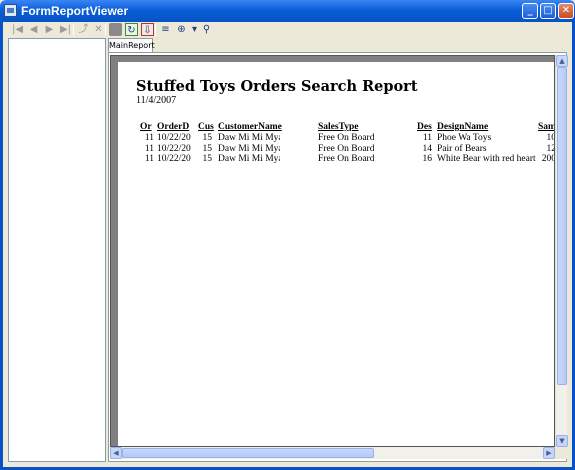 The width and height of the screenshot is (575, 470). What do you see at coordinates (181, 29) in the screenshot?
I see `zoom-icon: ⊕` at bounding box center [181, 29].